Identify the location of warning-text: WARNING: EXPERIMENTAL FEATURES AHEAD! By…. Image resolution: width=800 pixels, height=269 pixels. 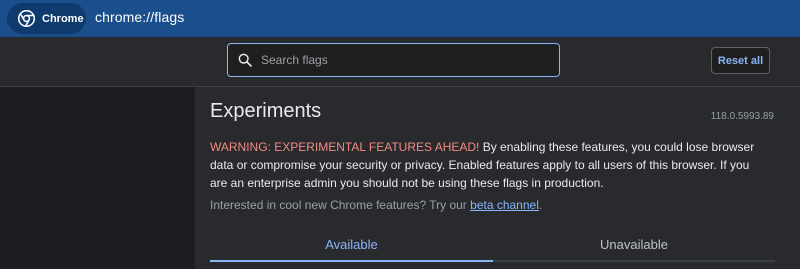
(490, 165).